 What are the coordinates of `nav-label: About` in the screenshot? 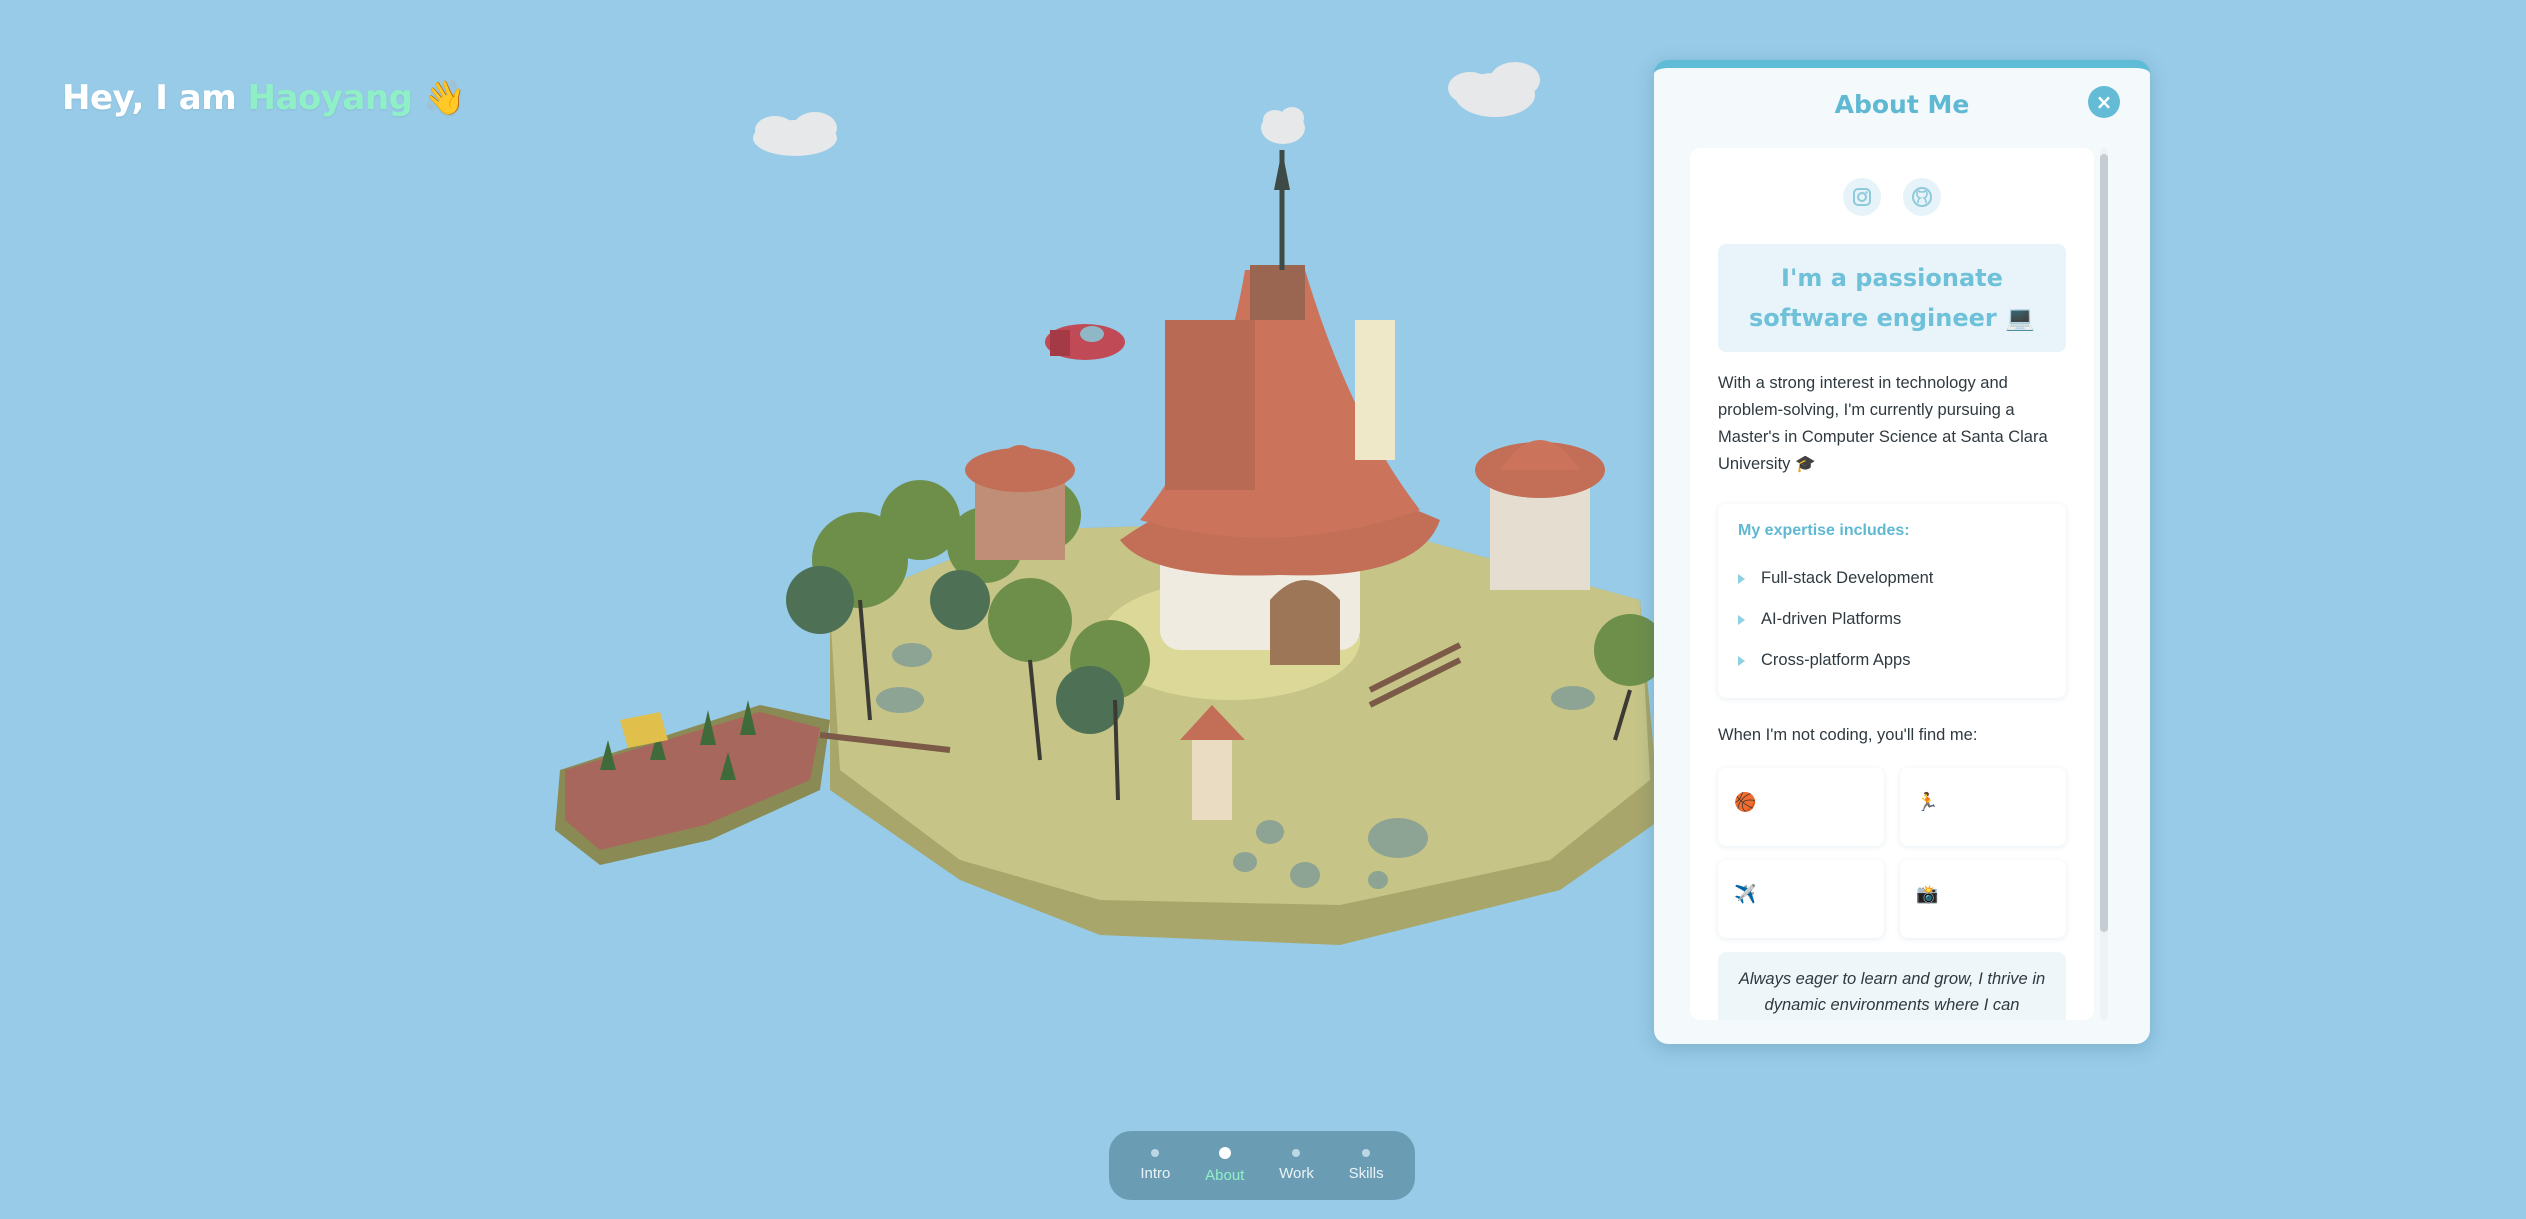 It's located at (1225, 1175).